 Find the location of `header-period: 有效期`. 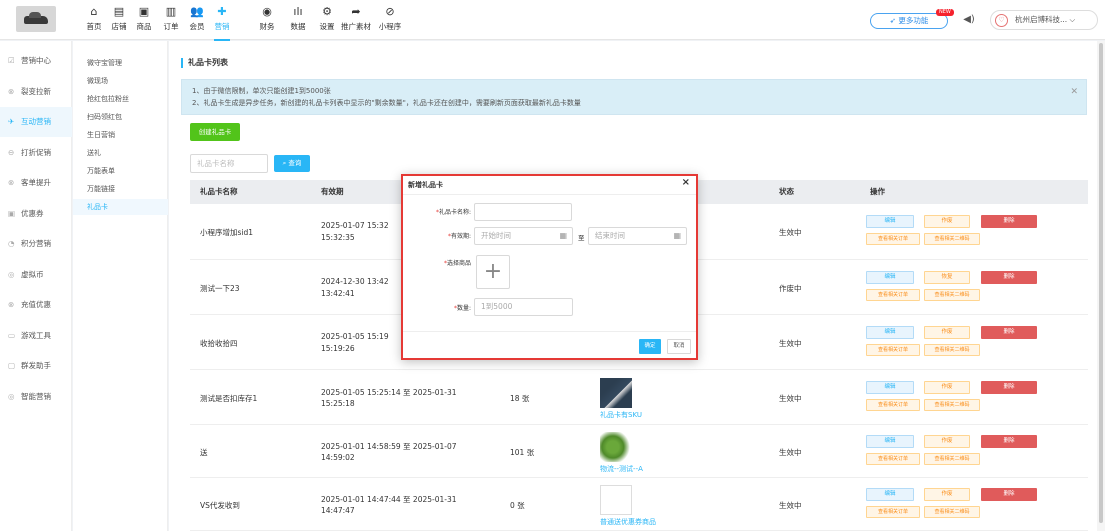

header-period: 有效期 is located at coordinates (332, 191).